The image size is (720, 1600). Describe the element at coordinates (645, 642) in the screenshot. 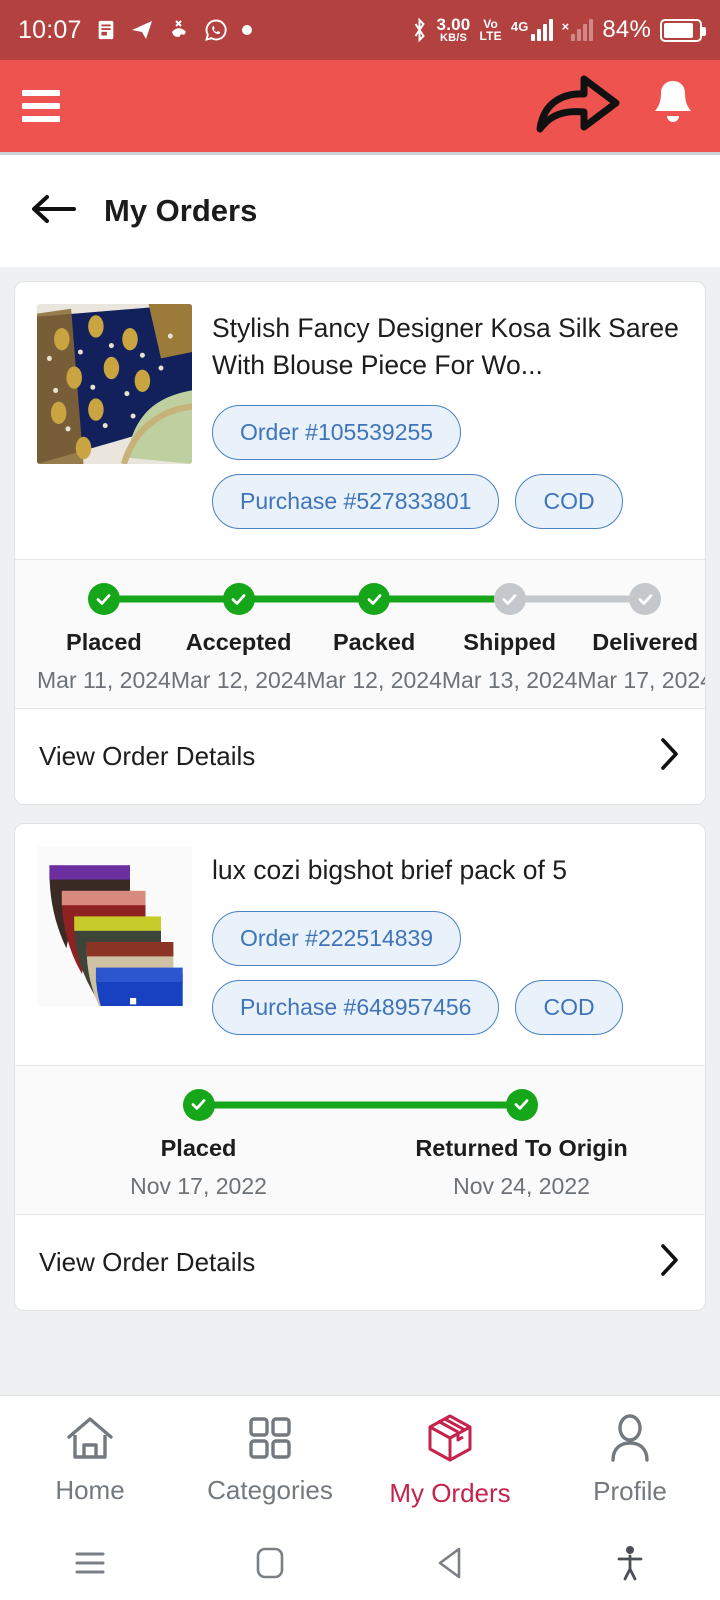

I see `tracker-step-label: Delivered` at that location.